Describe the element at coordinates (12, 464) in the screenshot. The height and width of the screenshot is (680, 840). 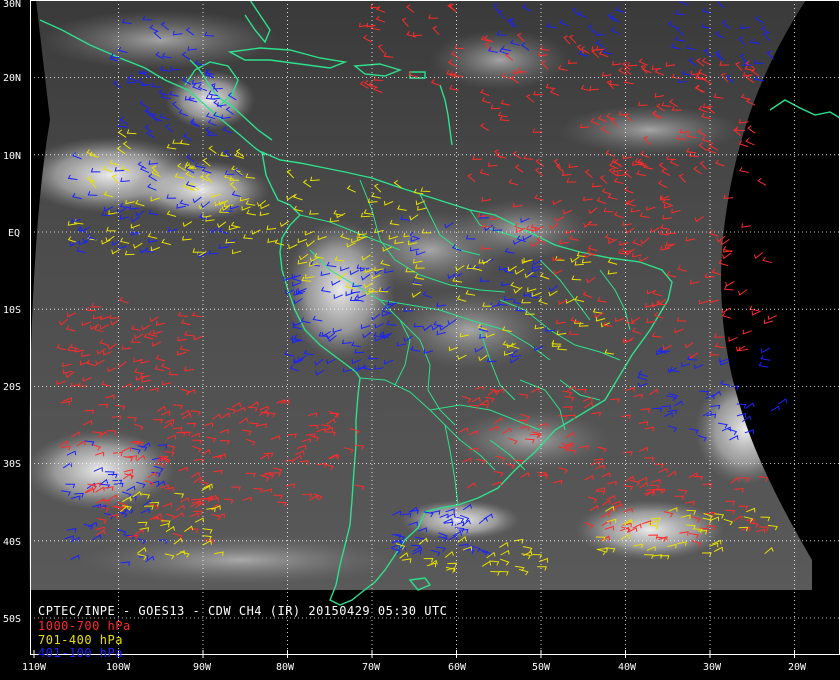
I see `lat-label: 30S` at that location.